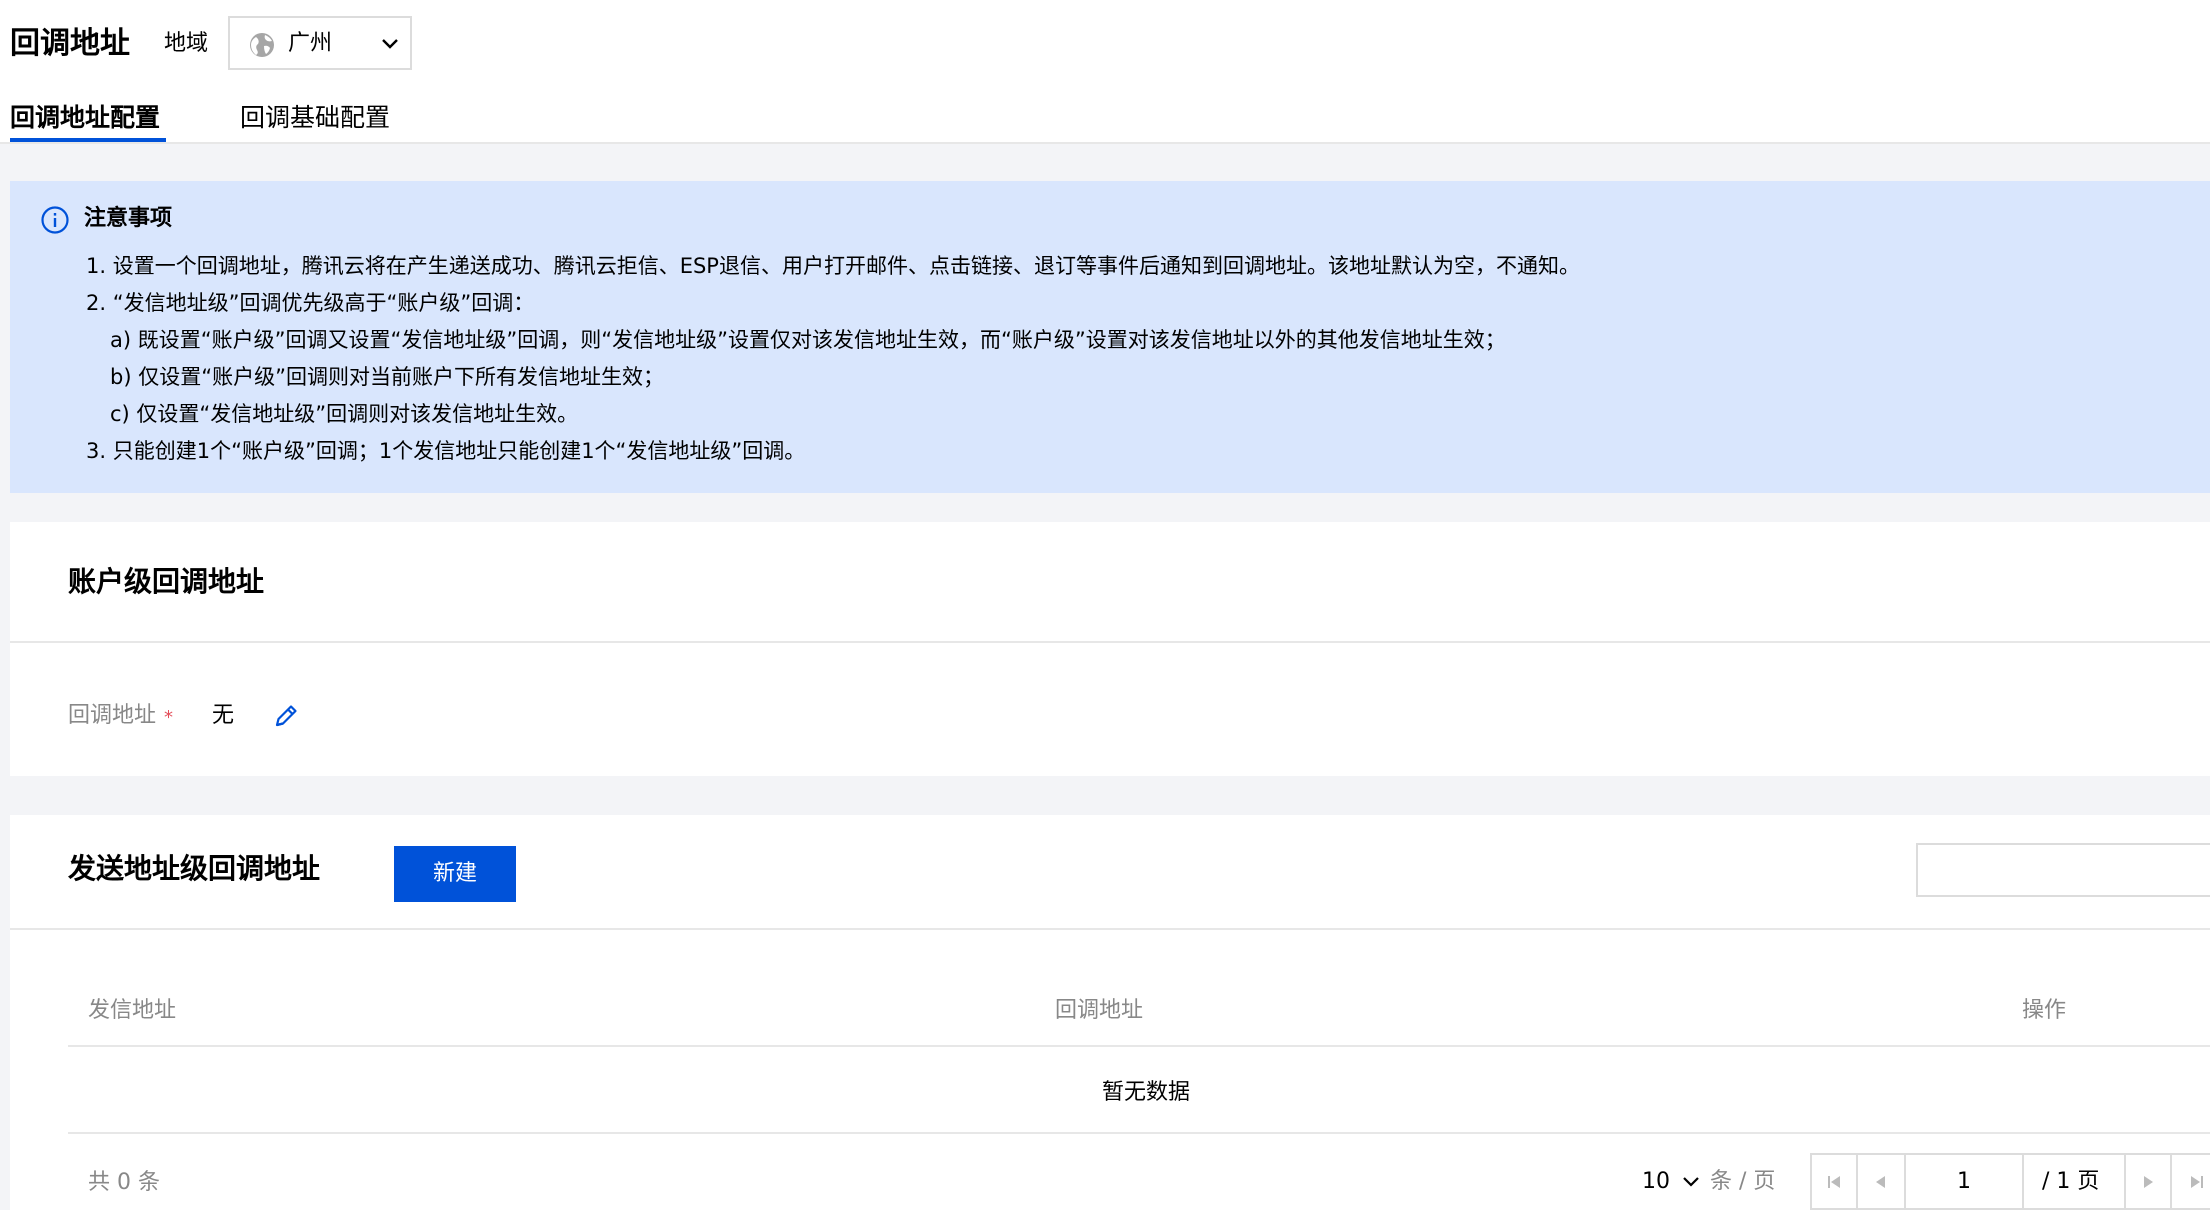  Describe the element at coordinates (223, 715) in the screenshot. I see `callback-address-value: 无` at that location.